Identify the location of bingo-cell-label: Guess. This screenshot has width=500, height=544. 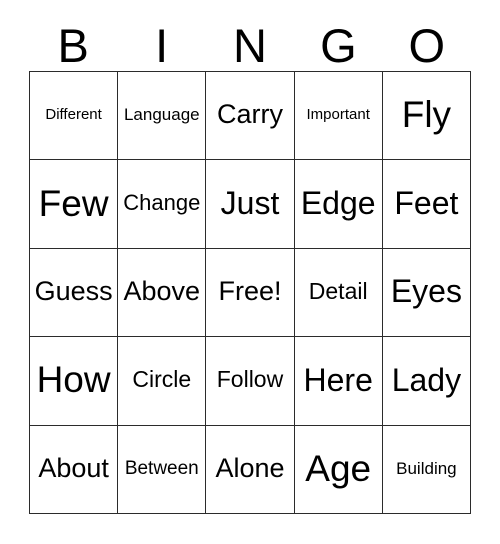
(73, 290).